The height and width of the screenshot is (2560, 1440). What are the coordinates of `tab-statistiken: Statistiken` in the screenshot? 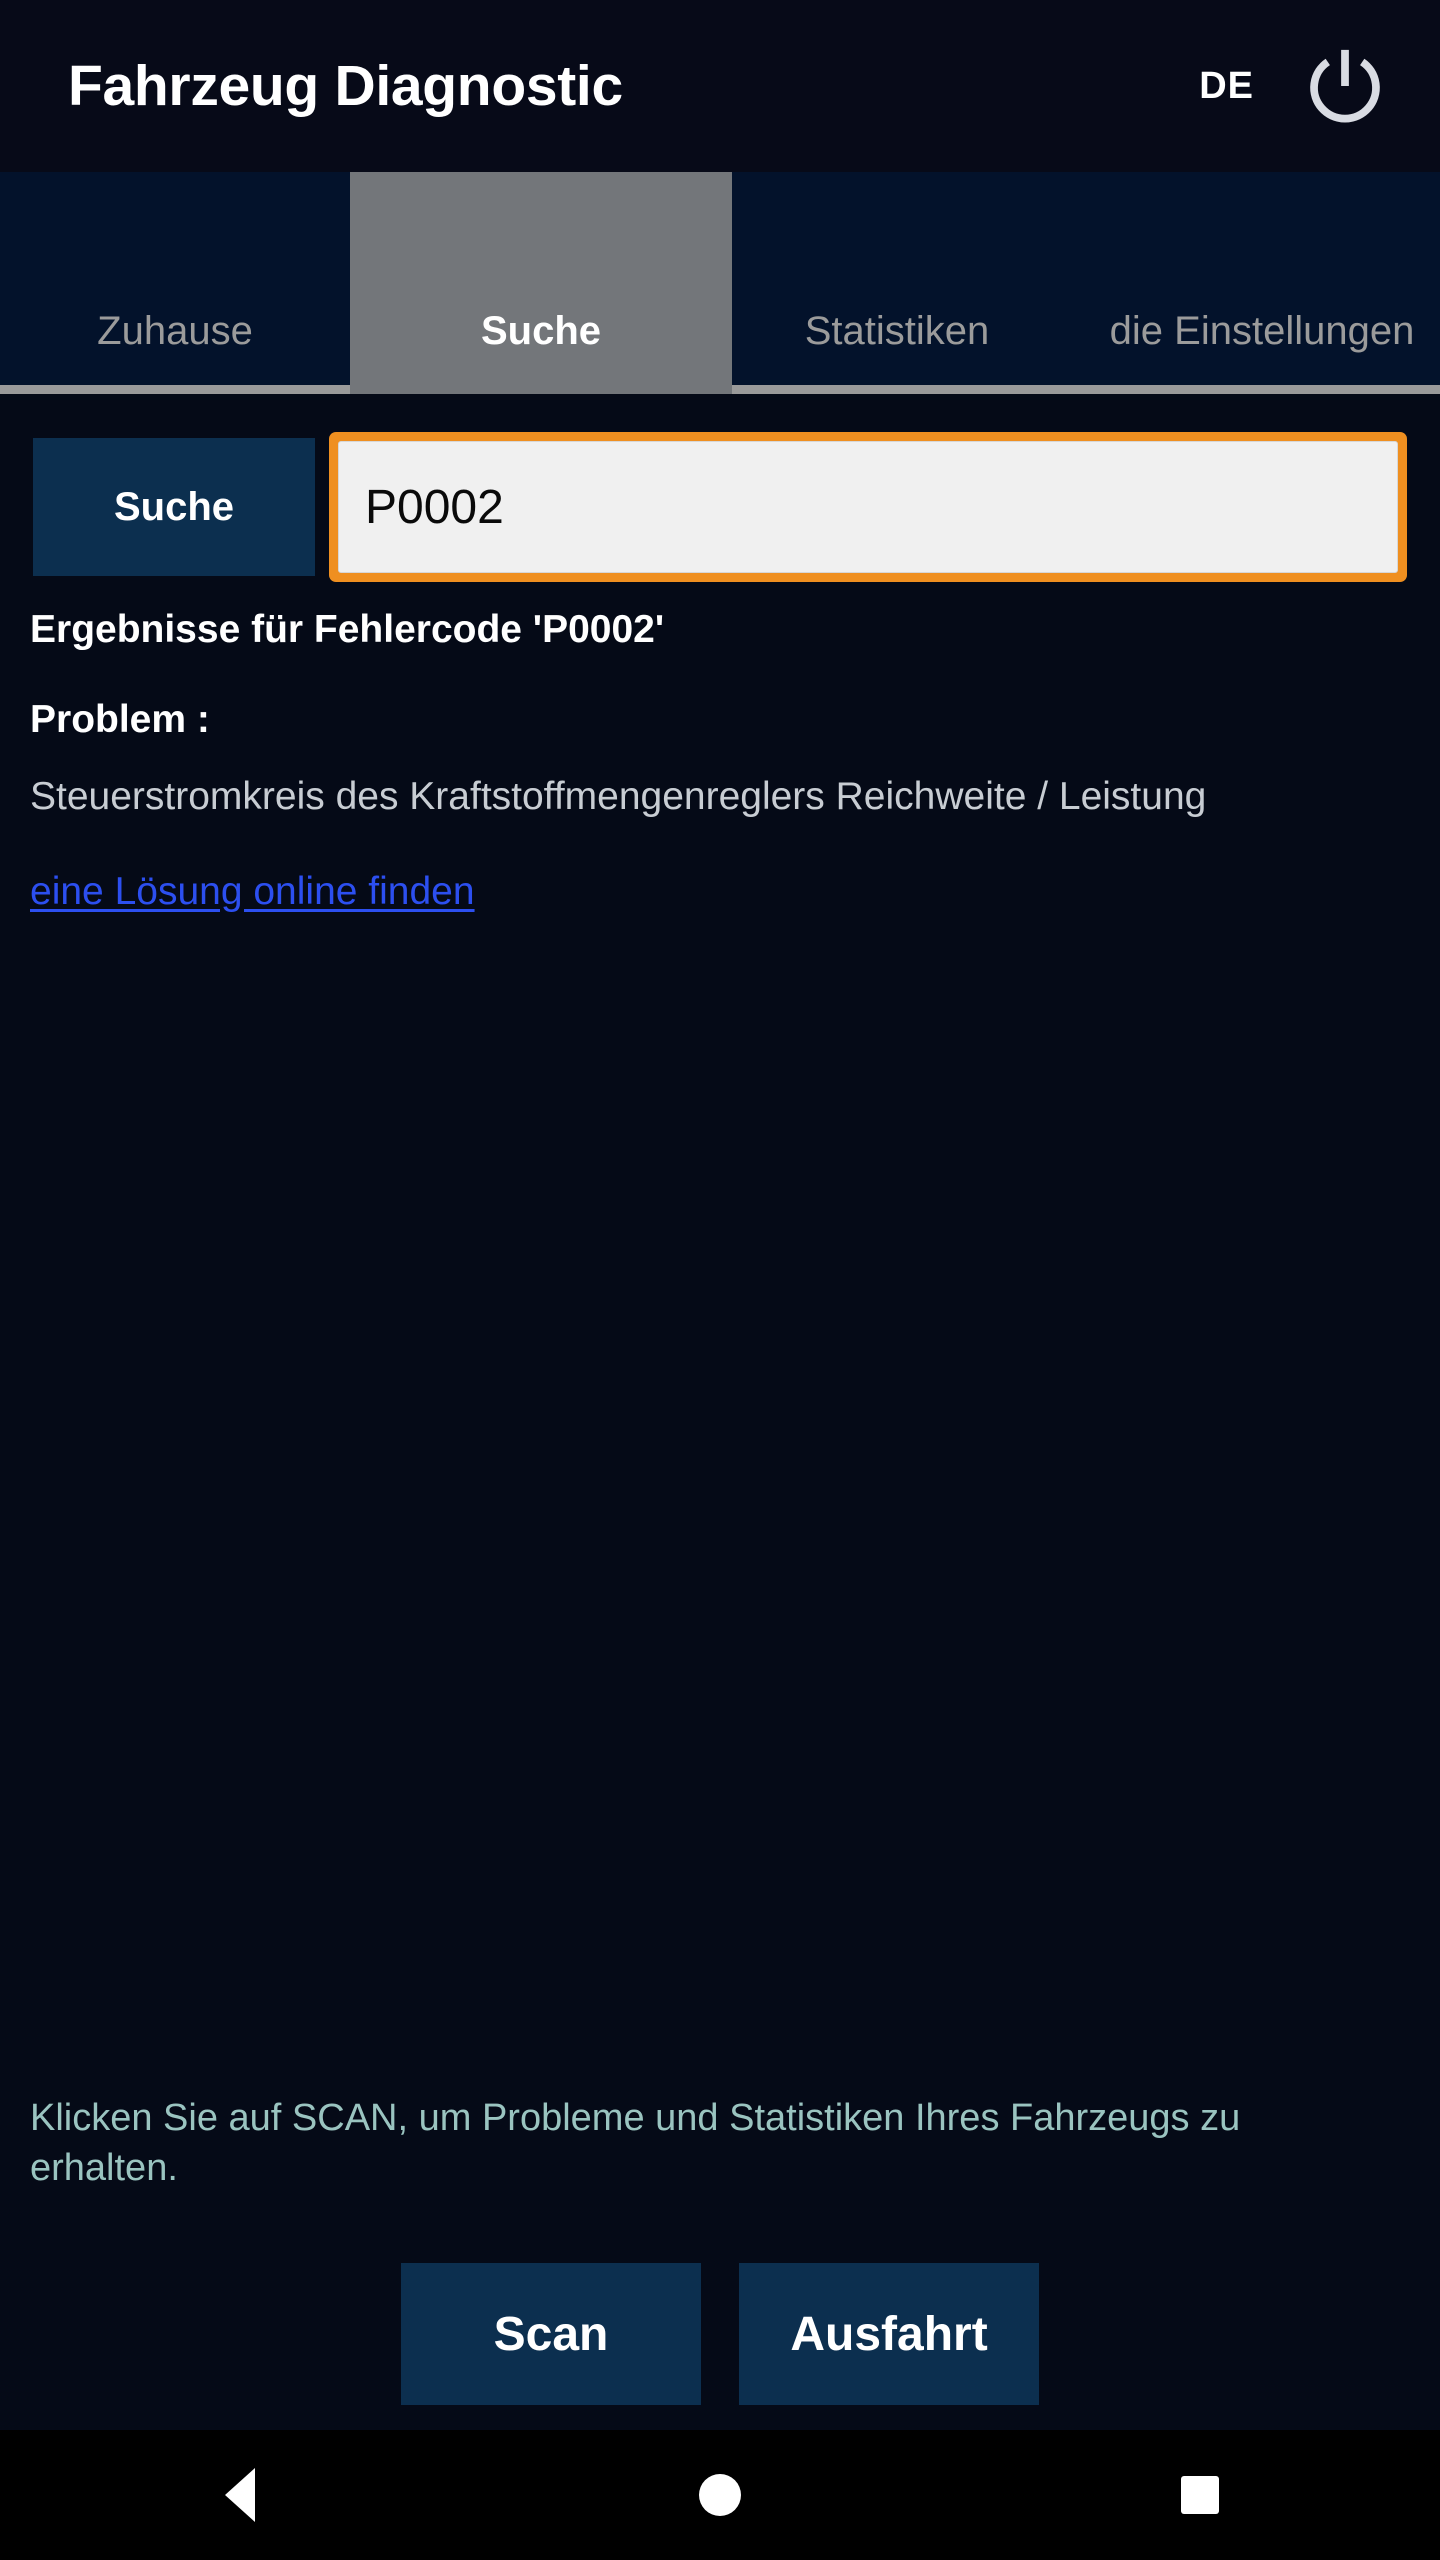 It's located at (897, 283).